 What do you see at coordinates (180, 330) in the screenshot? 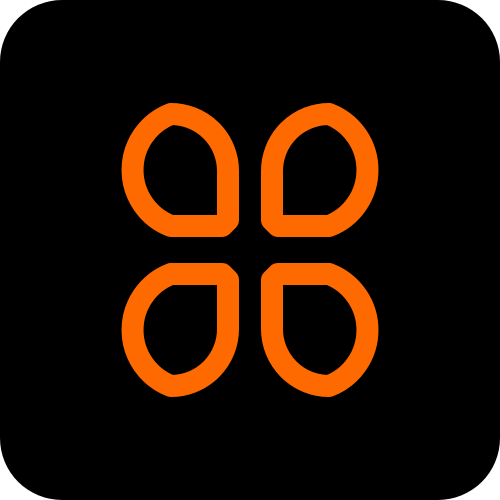
I see `petal-bottom-left-icon` at bounding box center [180, 330].